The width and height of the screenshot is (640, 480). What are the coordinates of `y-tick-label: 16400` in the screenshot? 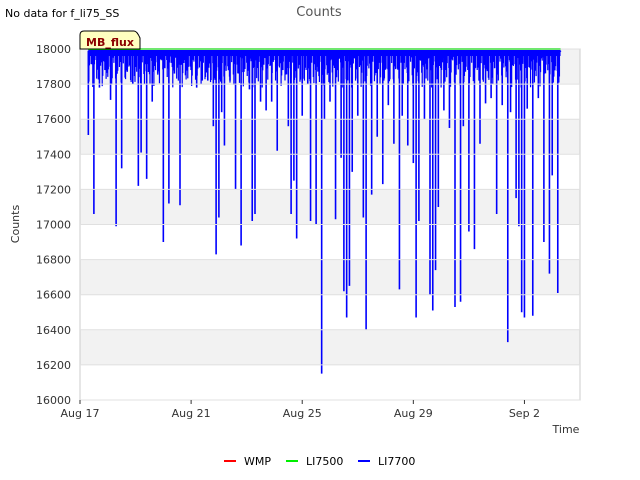 It's located at (53, 330).